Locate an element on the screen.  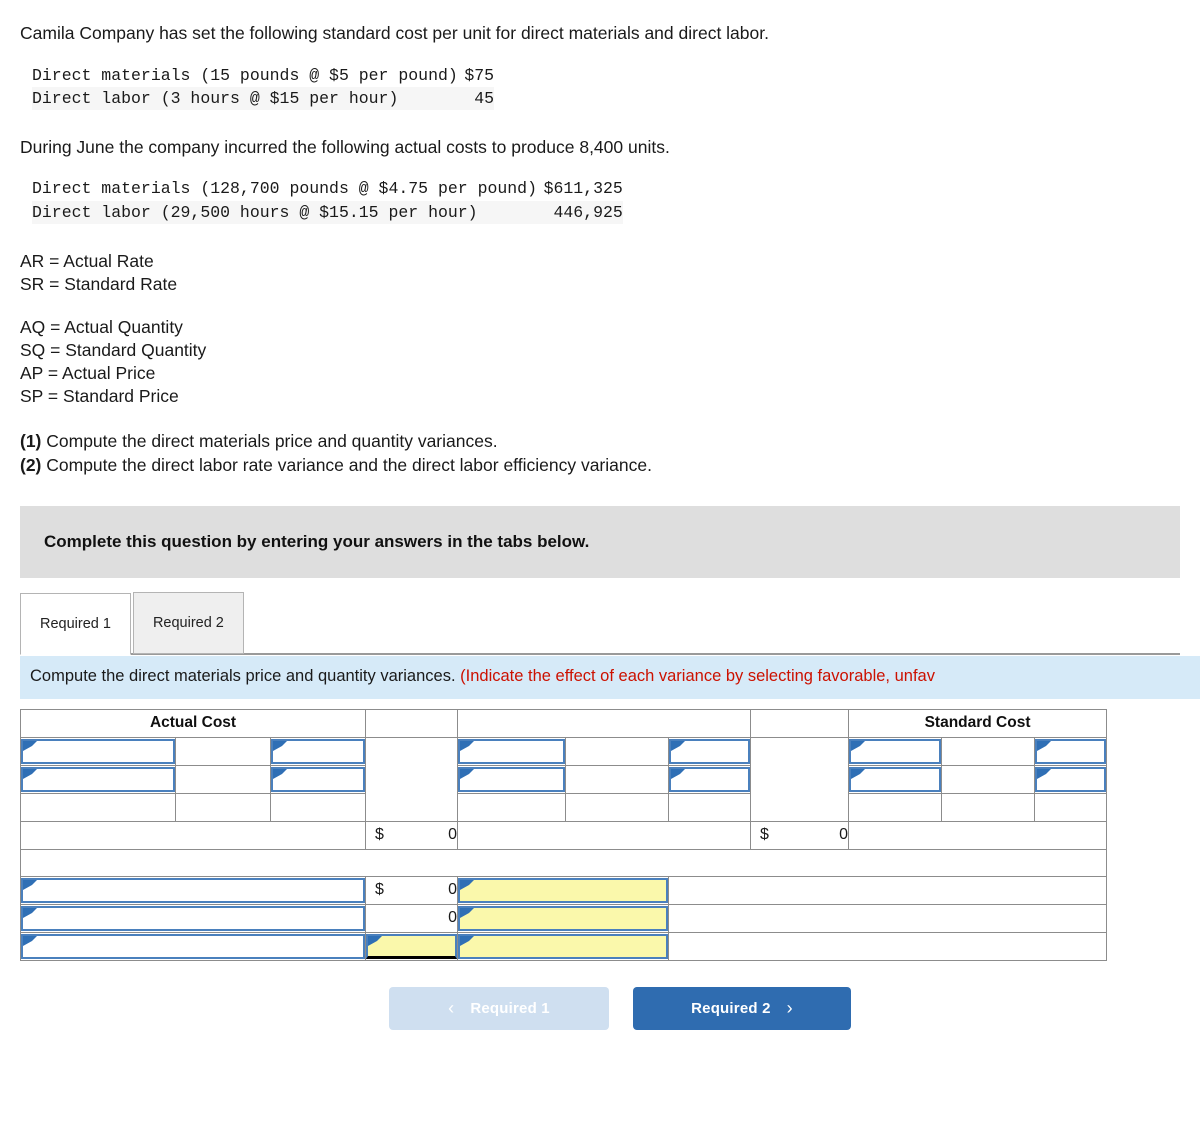
previous-required-button: ‹ Required 1 is located at coordinates (499, 1008).